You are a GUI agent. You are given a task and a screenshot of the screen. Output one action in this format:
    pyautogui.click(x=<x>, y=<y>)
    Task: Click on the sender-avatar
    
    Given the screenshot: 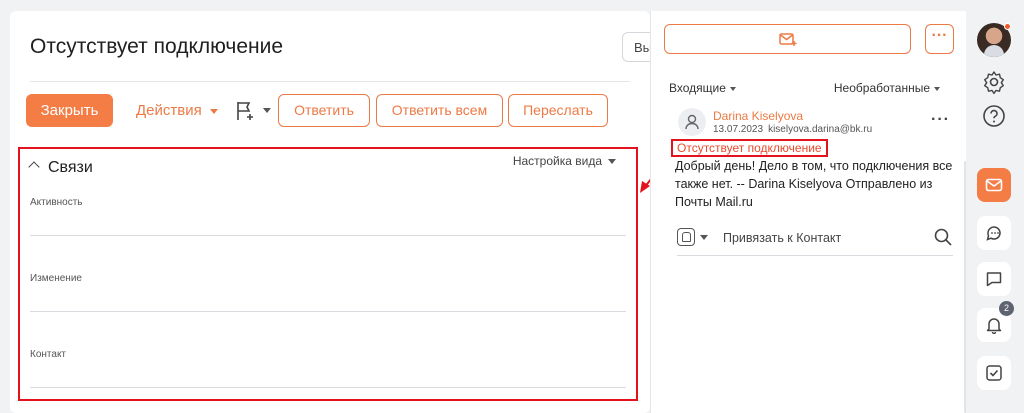 What is the action you would take?
    pyautogui.click(x=692, y=122)
    